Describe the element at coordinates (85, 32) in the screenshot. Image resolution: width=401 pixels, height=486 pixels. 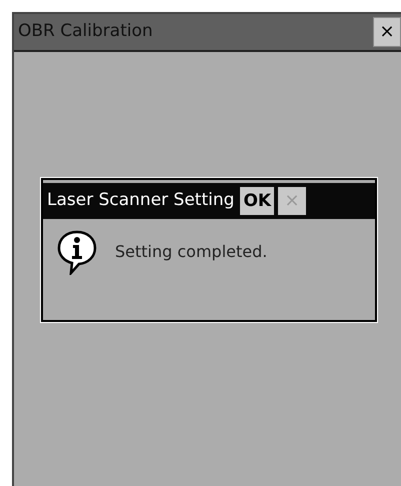
I see `window-title: OBR Calibration` at that location.